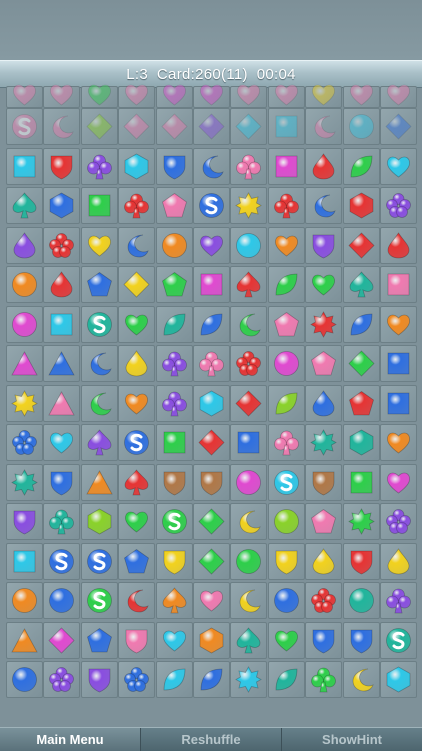 The width and height of the screenshot is (422, 751). I want to click on board-tile-teal-hexagon, so click(361, 442).